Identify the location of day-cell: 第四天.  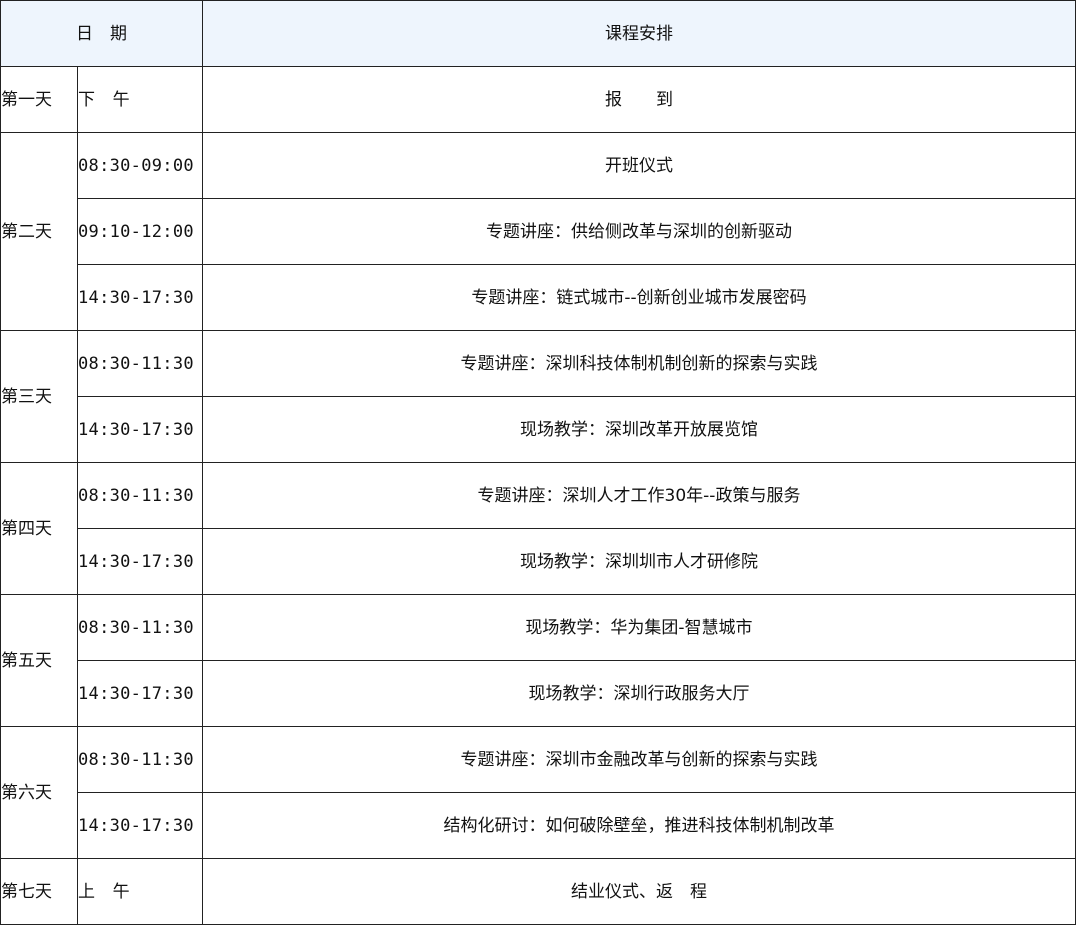
(39, 528).